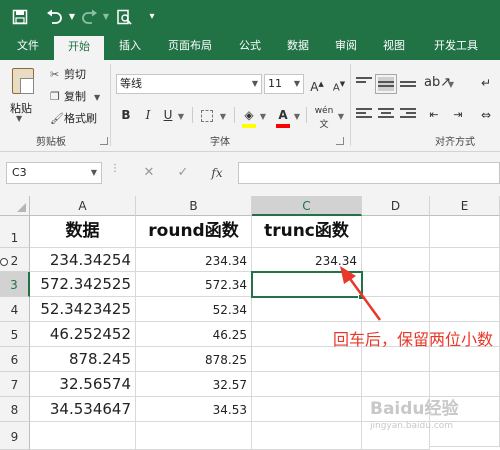 The image size is (500, 450). What do you see at coordinates (396, 232) in the screenshot?
I see `cell-d1` at bounding box center [396, 232].